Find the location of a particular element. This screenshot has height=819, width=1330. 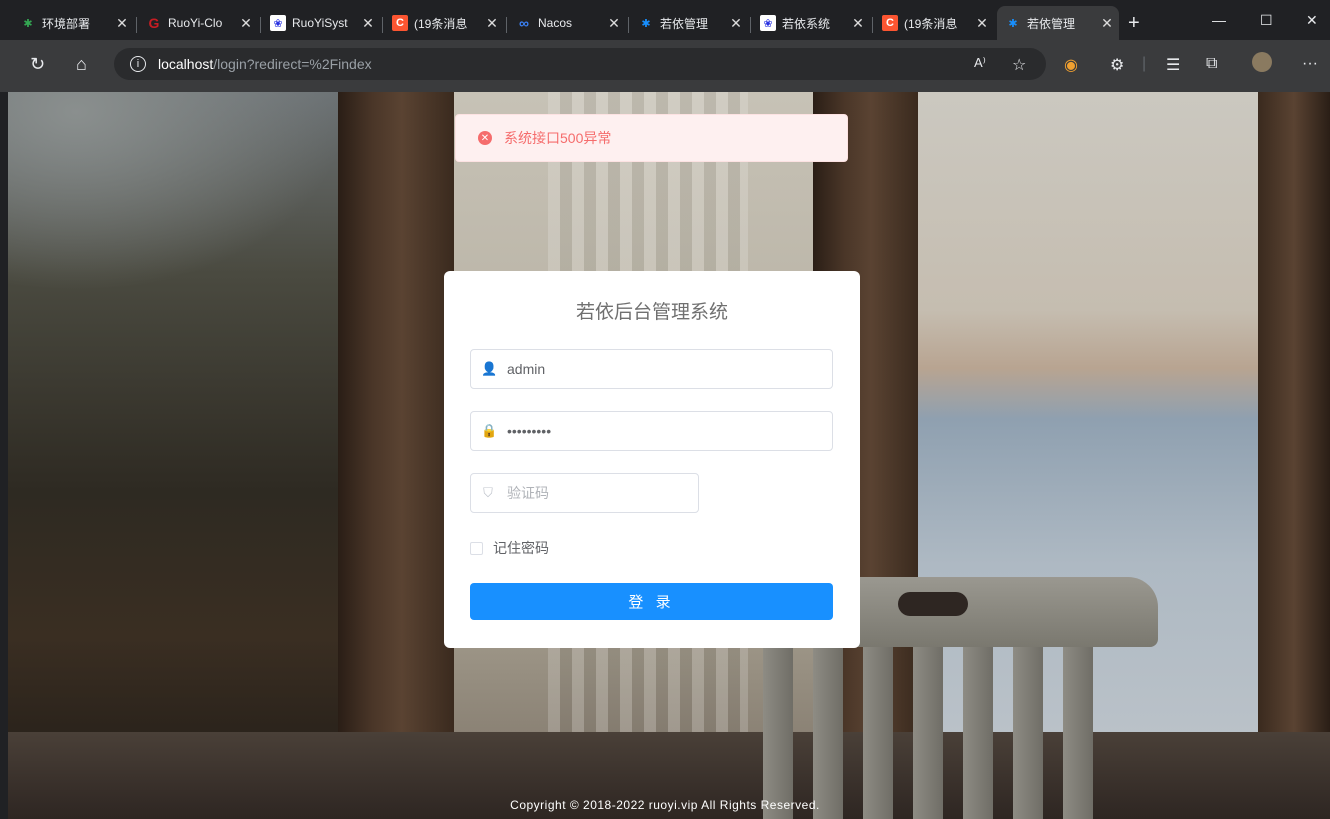

remember-label: 记住密码 is located at coordinates (521, 548).